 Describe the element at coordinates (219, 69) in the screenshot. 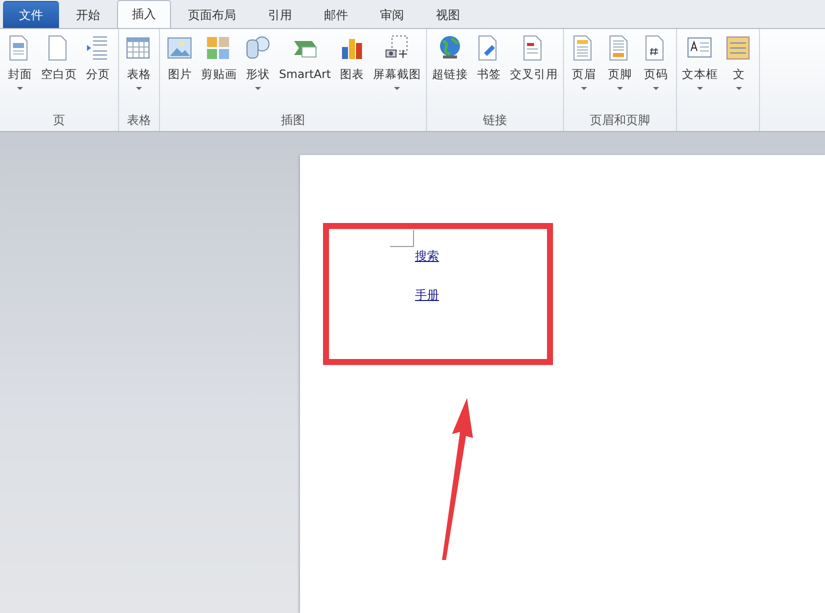

I see `ribbon-button: 剪贴画` at that location.